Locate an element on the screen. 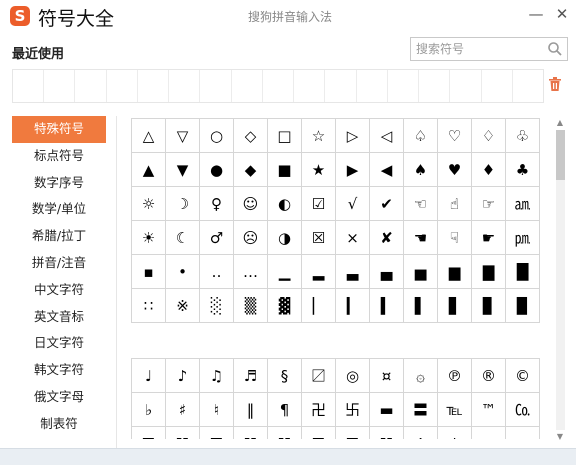 This screenshot has height=465, width=576. search-input is located at coordinates (475, 49).